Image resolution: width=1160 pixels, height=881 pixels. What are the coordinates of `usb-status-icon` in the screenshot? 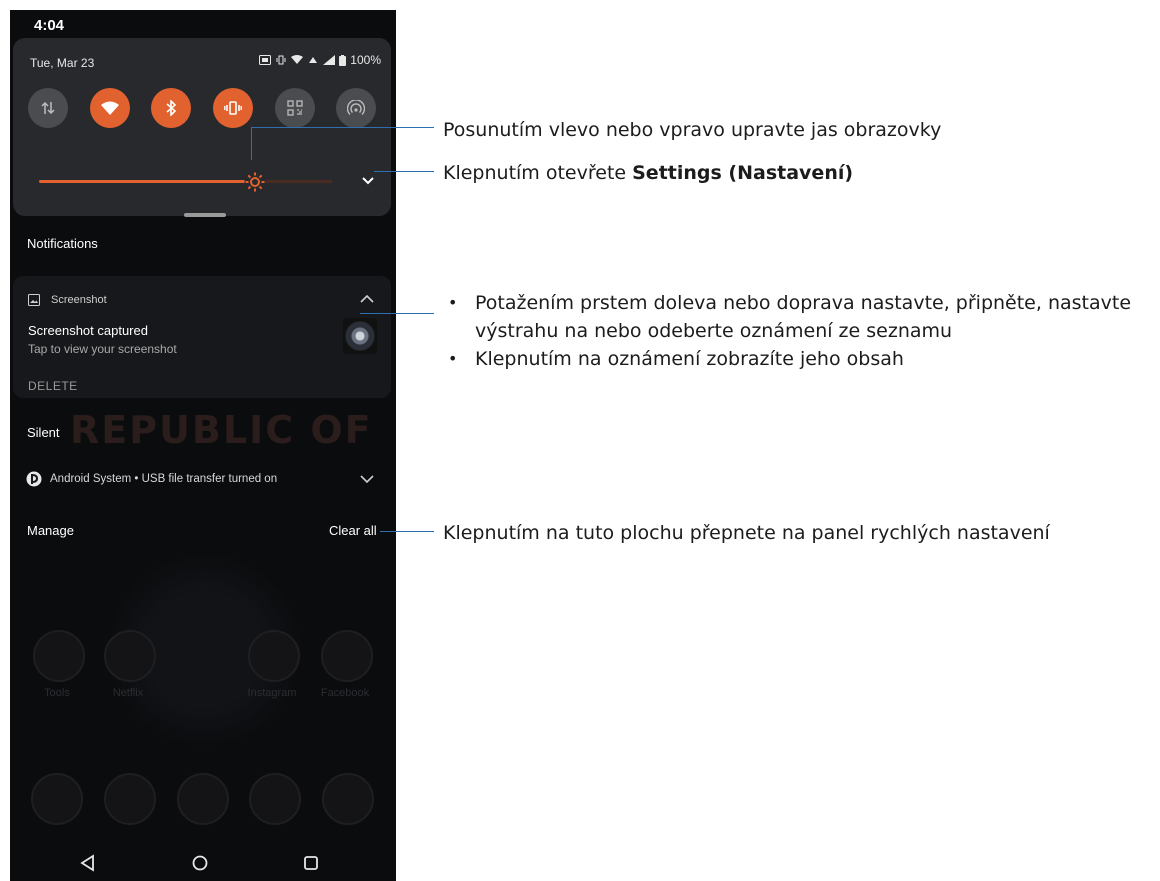 It's located at (313, 60).